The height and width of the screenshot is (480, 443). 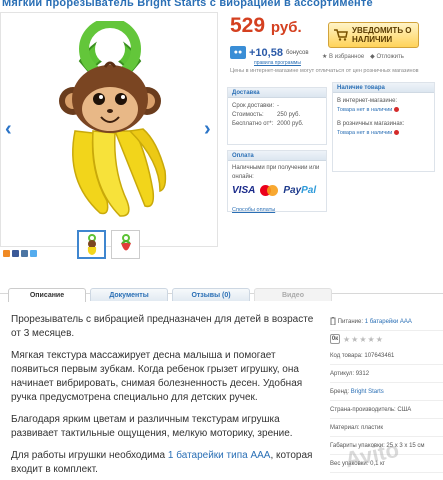 What do you see at coordinates (89, 455) in the screenshot?
I see `description-text: Для работы игрушки необходима` at bounding box center [89, 455].